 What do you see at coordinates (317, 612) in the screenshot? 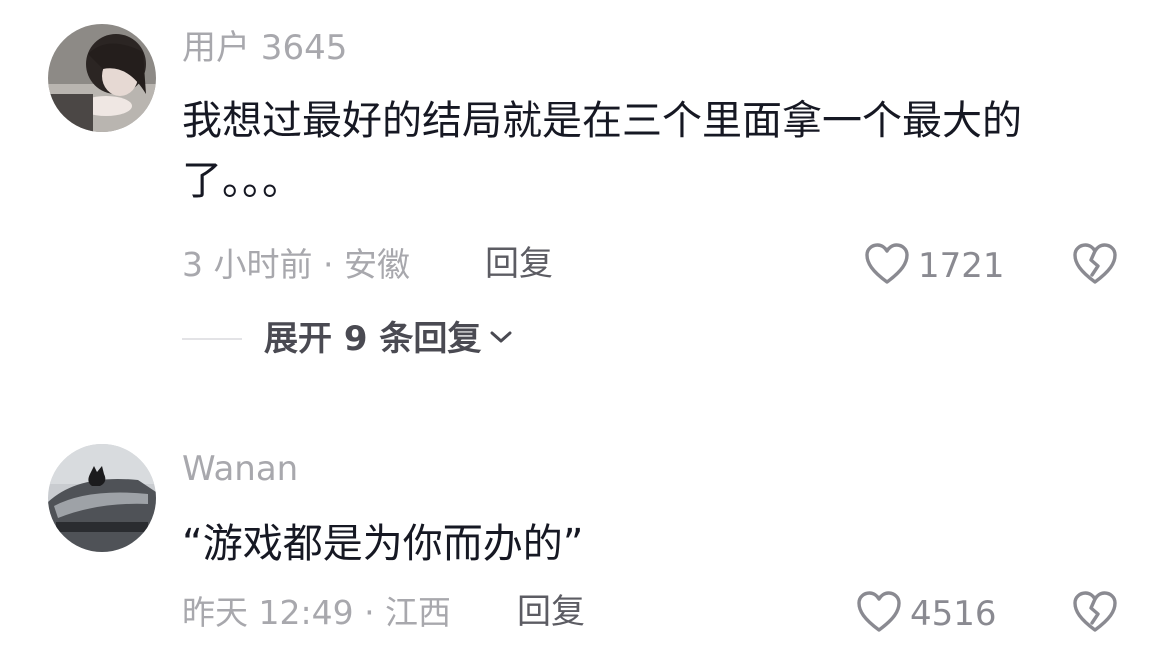
I see `comment-meta: 昨天 12:49 · 江西` at bounding box center [317, 612].